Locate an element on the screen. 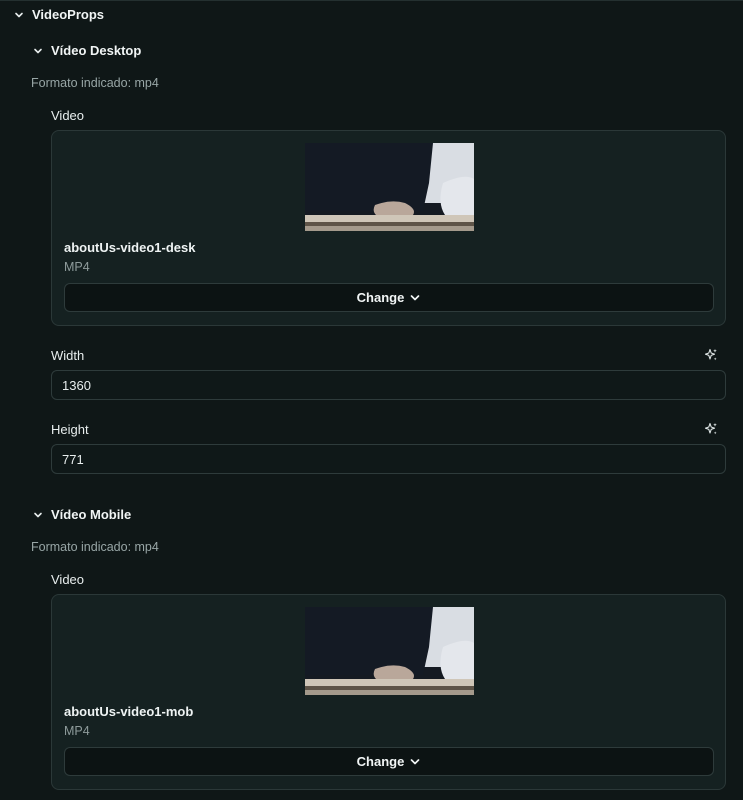 This screenshot has height=800, width=743. file-name: aboutUs-video1-desk is located at coordinates (130, 247).